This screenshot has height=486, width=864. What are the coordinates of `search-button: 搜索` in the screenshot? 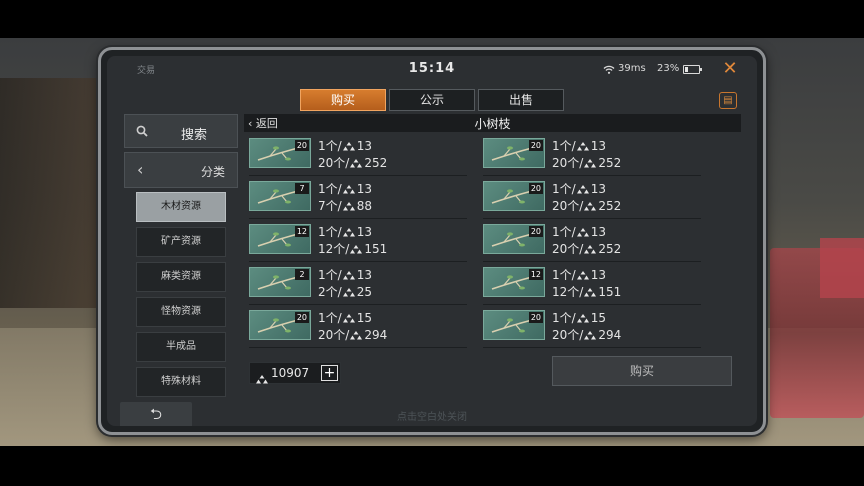 It's located at (181, 131).